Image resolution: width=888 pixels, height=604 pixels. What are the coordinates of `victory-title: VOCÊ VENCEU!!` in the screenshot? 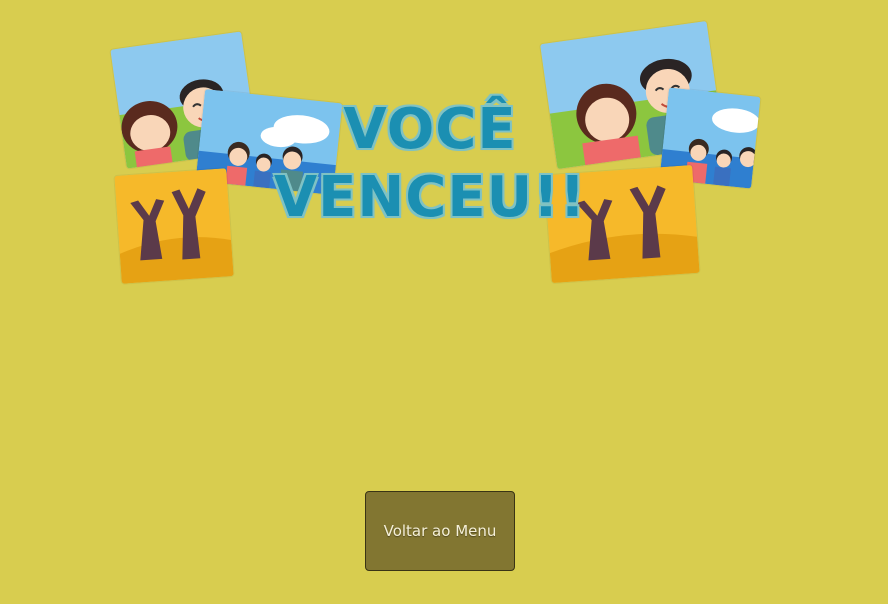 It's located at (430, 164).